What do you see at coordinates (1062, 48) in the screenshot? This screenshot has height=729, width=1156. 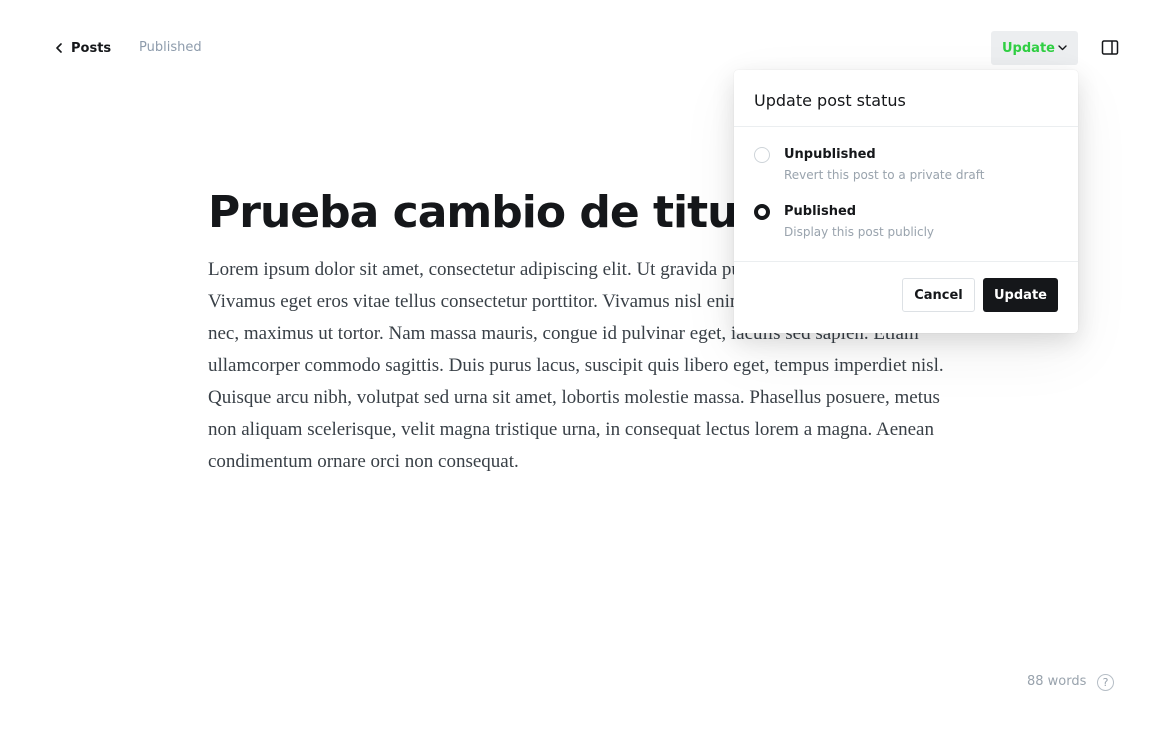 I see `chevron-down-icon` at bounding box center [1062, 48].